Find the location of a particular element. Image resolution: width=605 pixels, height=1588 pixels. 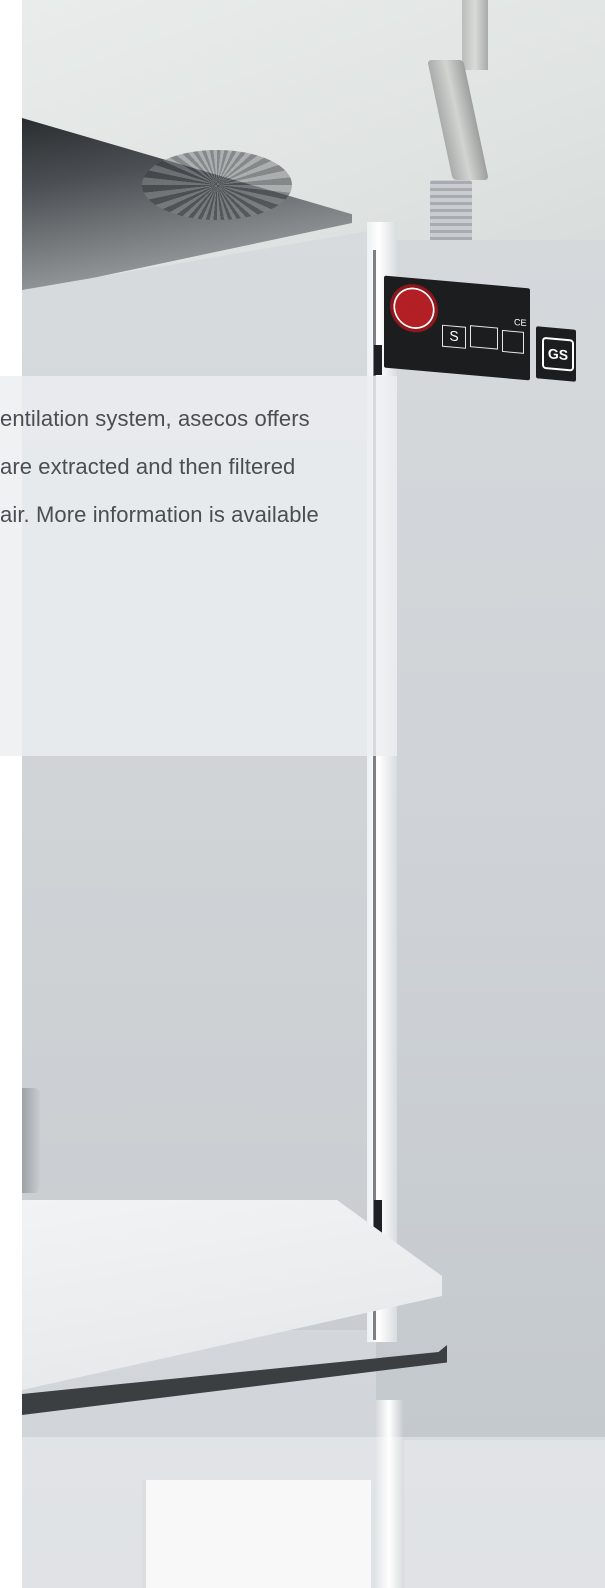

hinge-icon is located at coordinates (378, 360).